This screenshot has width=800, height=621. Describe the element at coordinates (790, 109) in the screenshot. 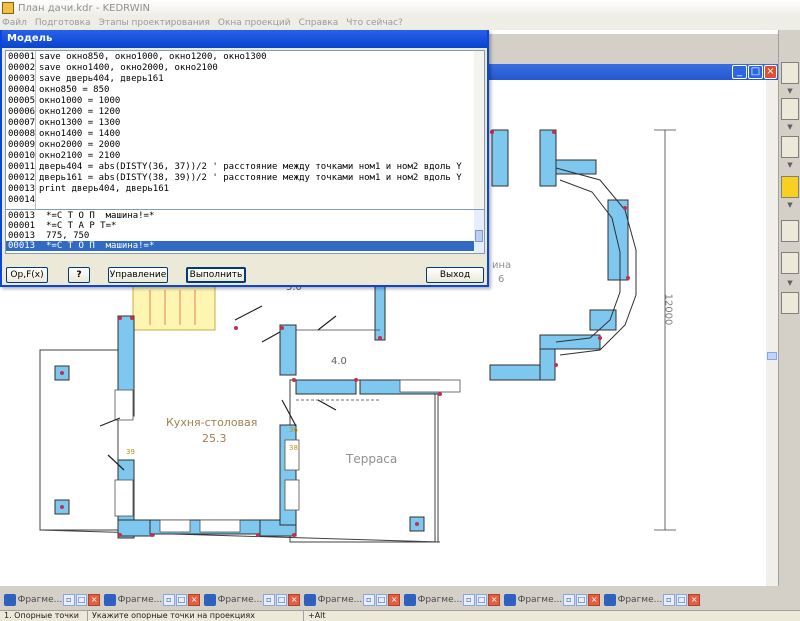

I see `triangle-mesh-icon` at that location.